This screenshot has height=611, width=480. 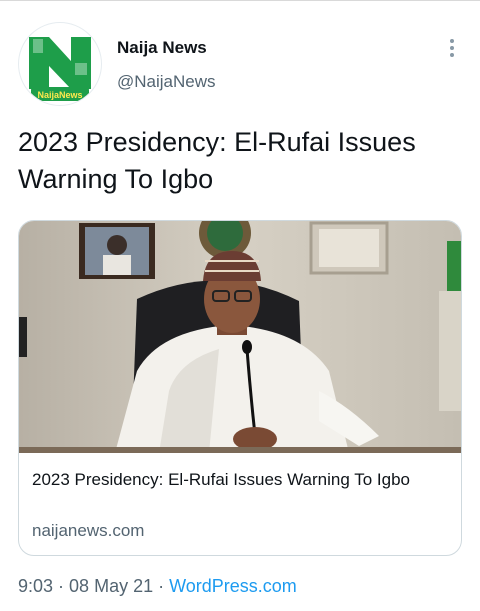 I want to click on author-name: Naija News, so click(x=162, y=48).